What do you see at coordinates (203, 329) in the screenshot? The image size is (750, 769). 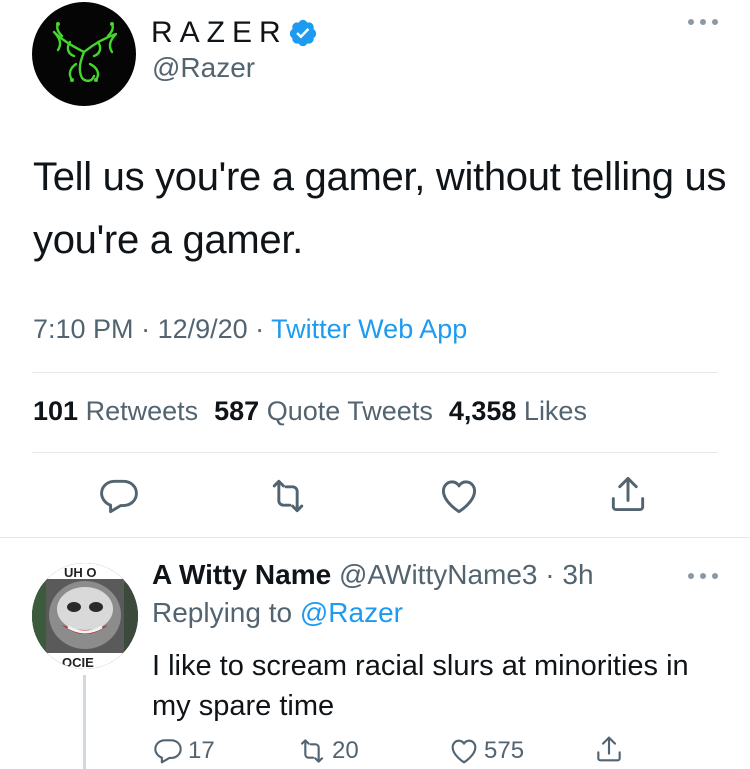 I see `tweet-date: 12/9/20` at bounding box center [203, 329].